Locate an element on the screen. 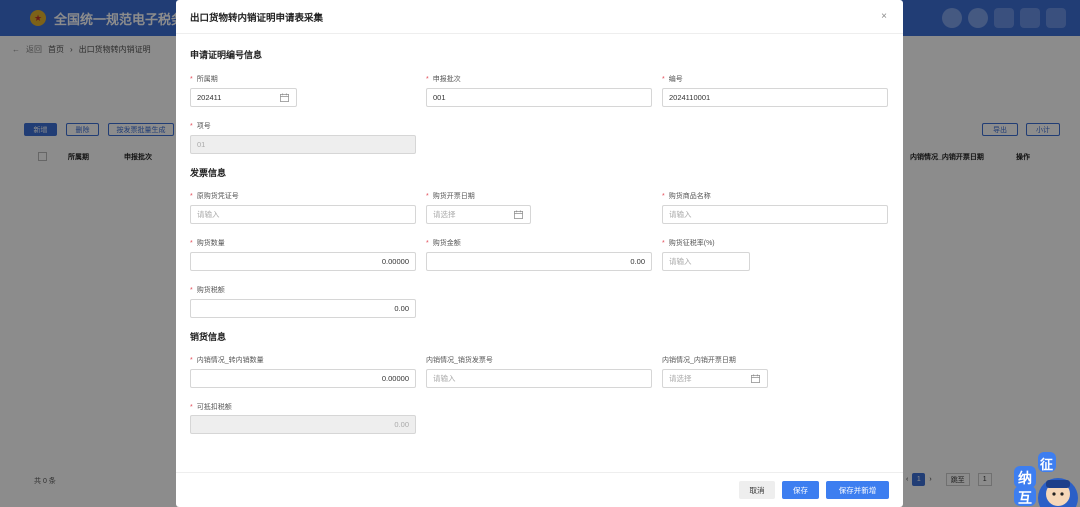 The height and width of the screenshot is (507, 1080). purchase-qty-input: 0.00000 is located at coordinates (303, 261).